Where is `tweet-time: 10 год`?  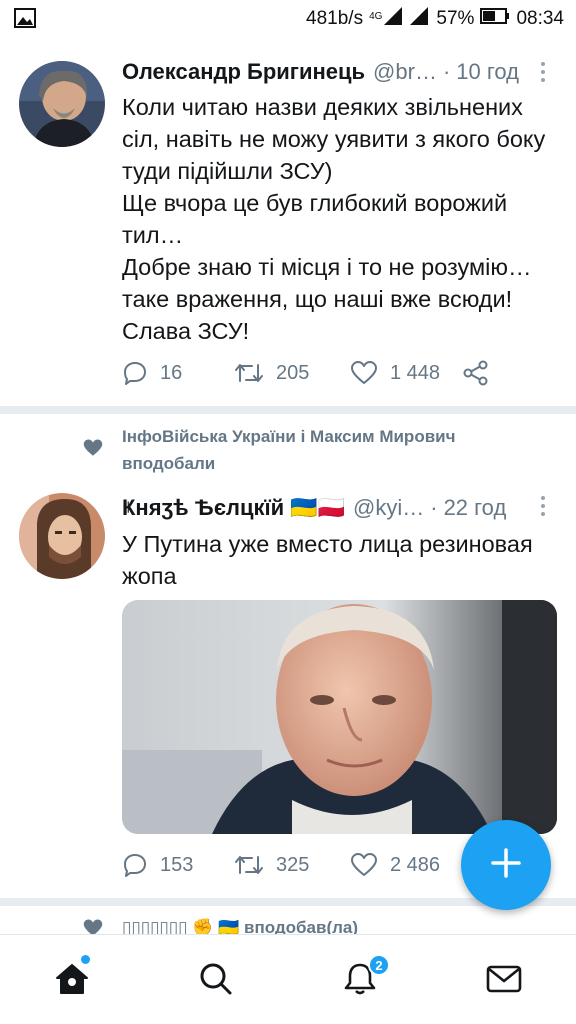
tweet-time: 10 год is located at coordinates (487, 72).